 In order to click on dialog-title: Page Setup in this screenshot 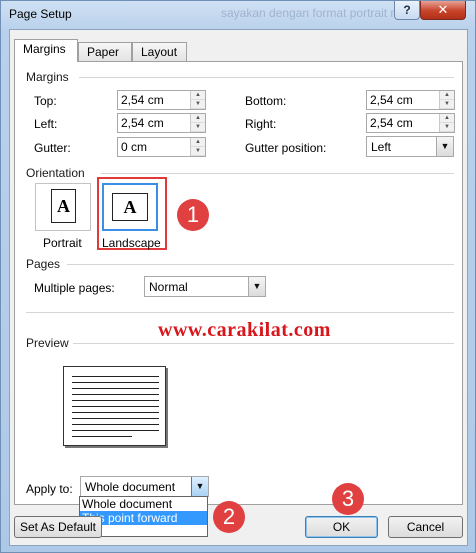, I will do `click(40, 14)`.